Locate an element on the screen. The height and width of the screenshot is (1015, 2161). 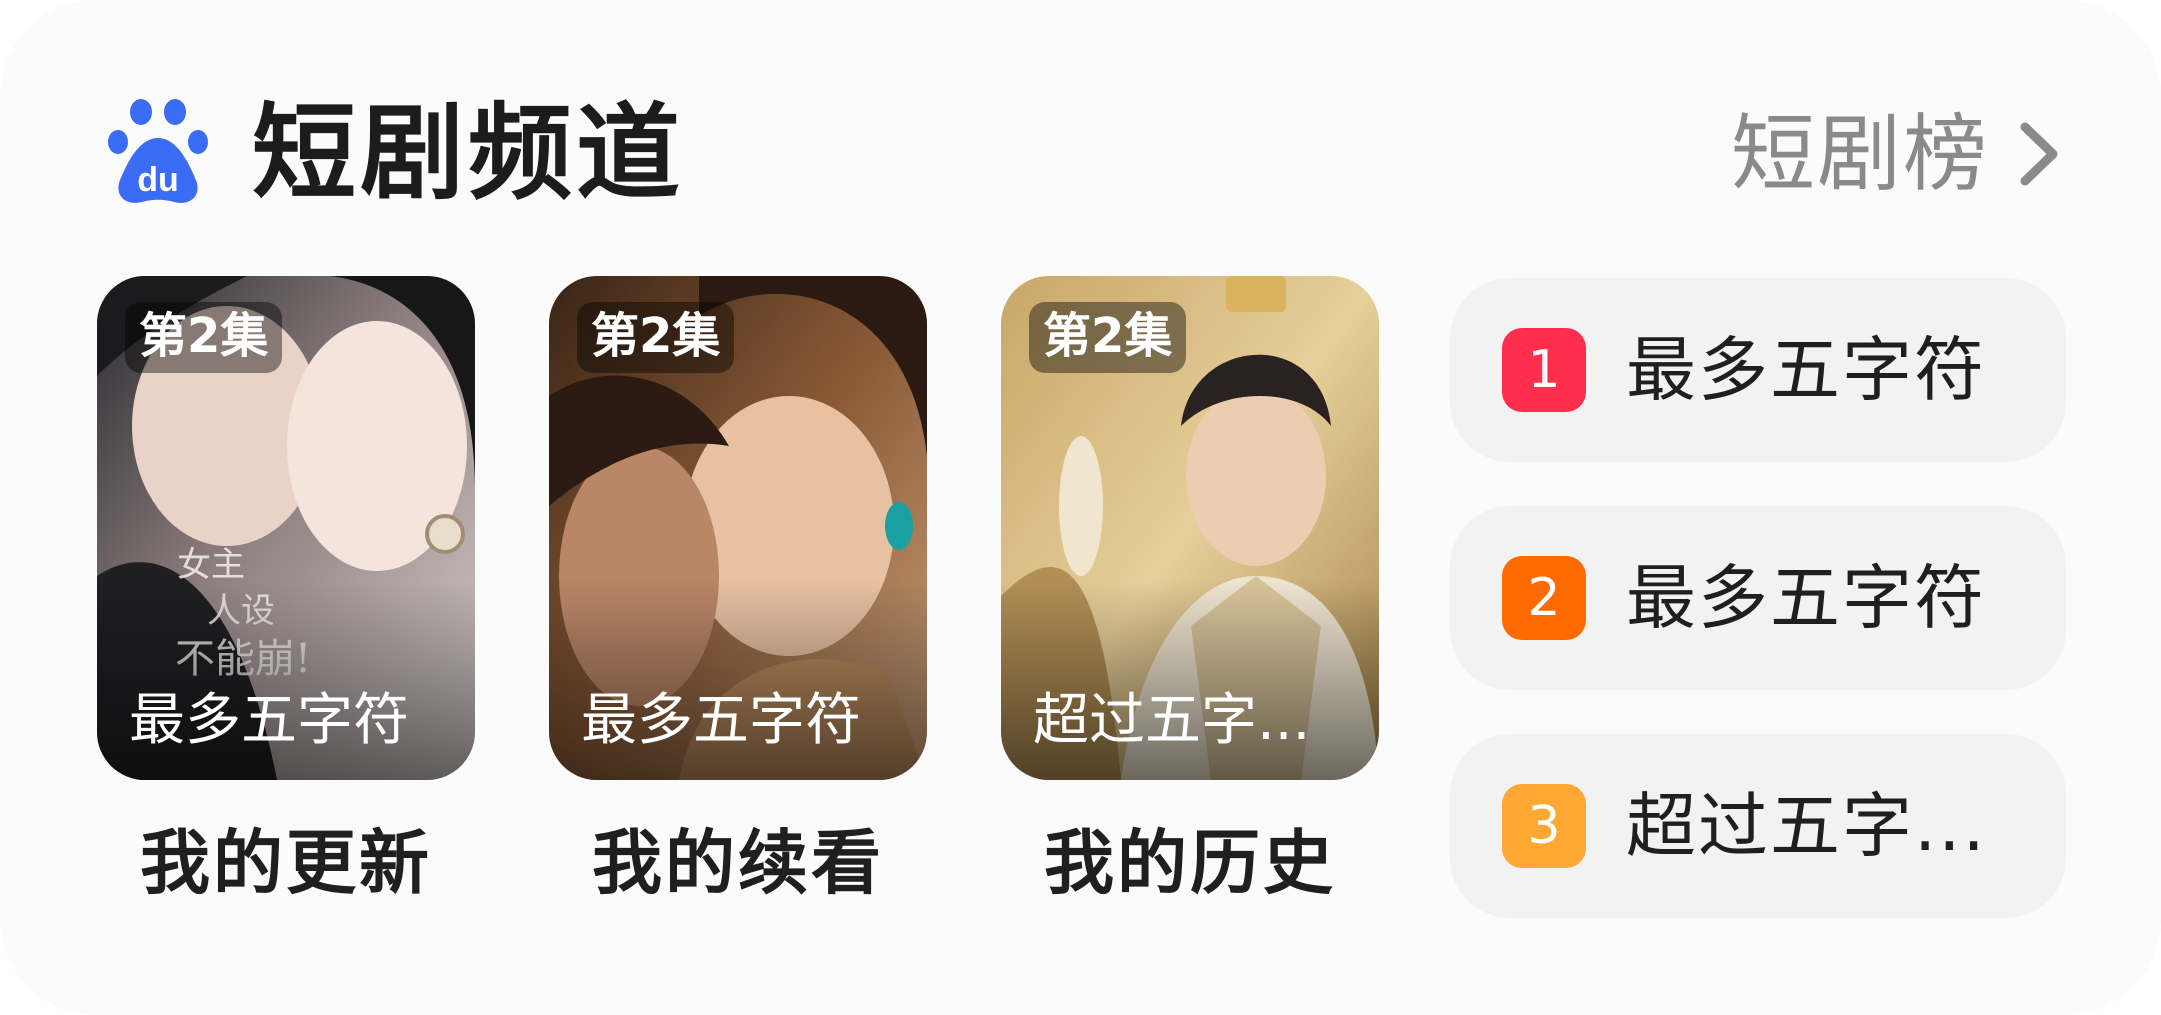
chevron-right-icon is located at coordinates (2039, 154).